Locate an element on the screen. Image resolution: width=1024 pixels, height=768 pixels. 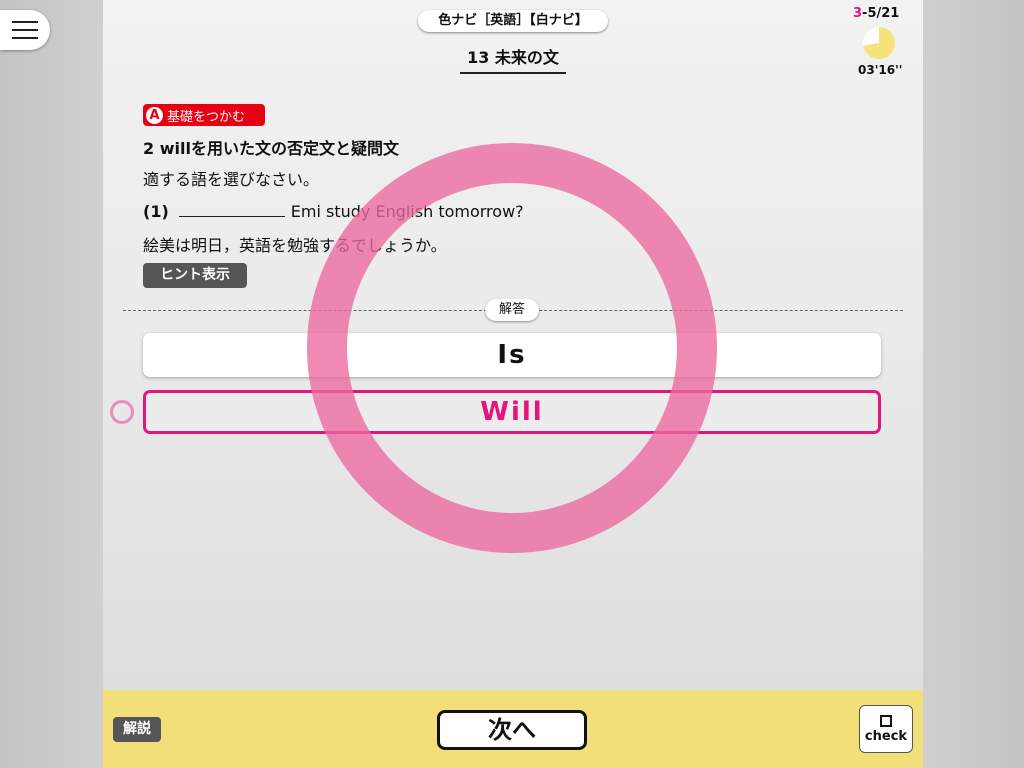
book-title: 色ナビ［英語］【白ナビ】 is located at coordinates (513, 21).